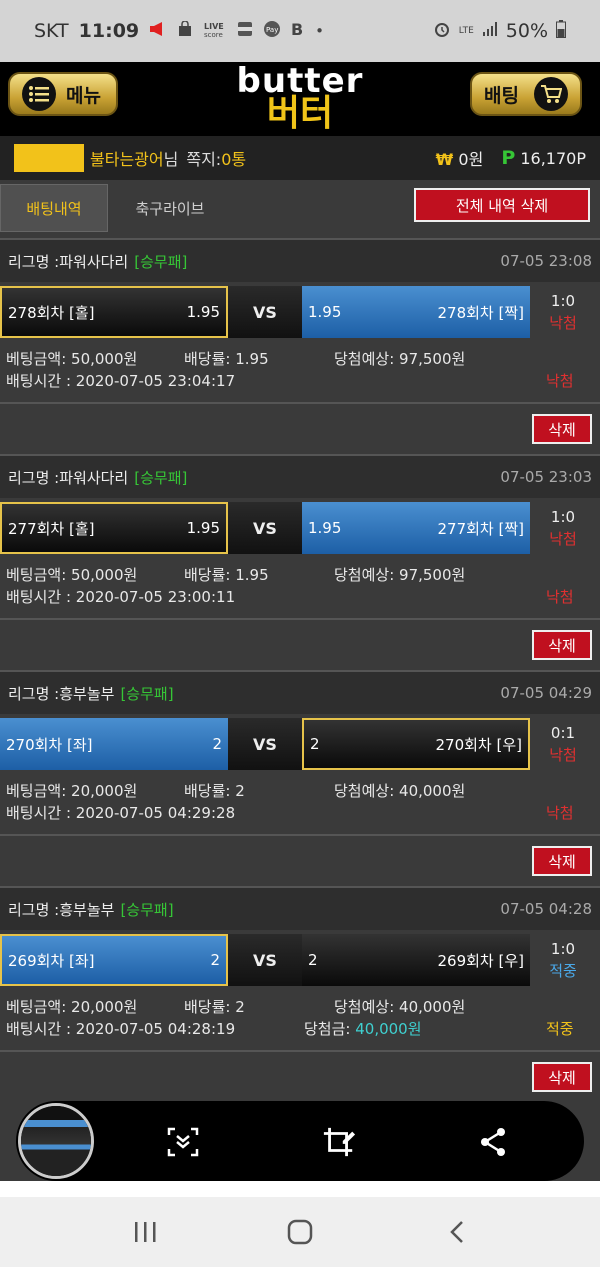 Image resolution: width=600 pixels, height=1267 pixels. Describe the element at coordinates (478, 744) in the screenshot. I see `right-team-name: 270회차 [우]` at that location.